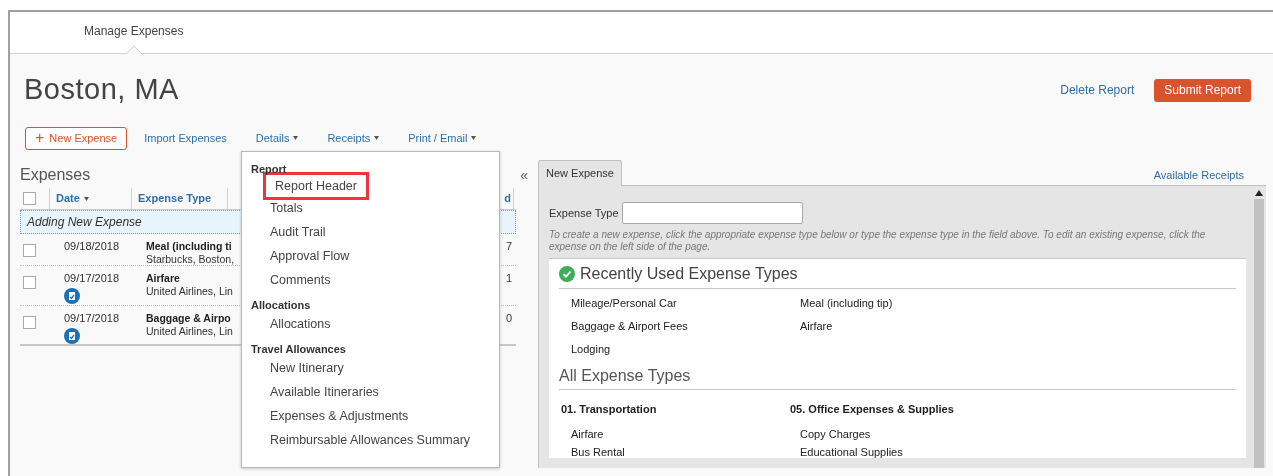  What do you see at coordinates (281, 305) in the screenshot?
I see `menu-section-heading: Allocations` at bounding box center [281, 305].